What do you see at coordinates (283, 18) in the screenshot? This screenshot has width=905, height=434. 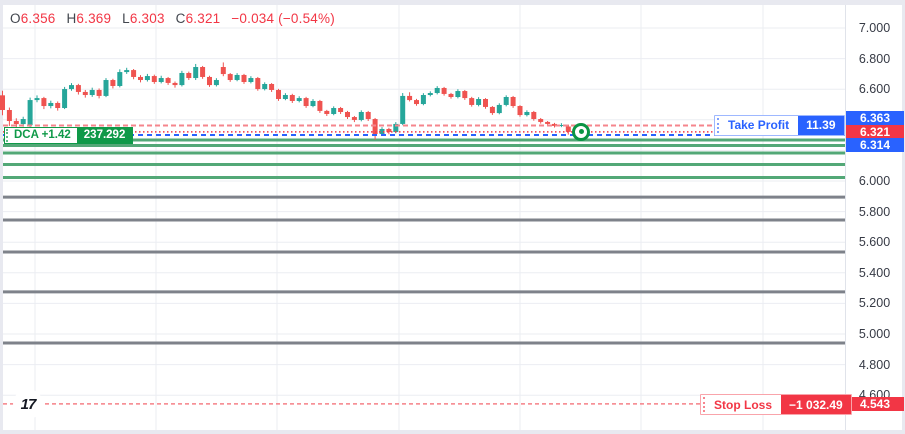 I see `legend-change: −0.034 (−0.54%)` at bounding box center [283, 18].